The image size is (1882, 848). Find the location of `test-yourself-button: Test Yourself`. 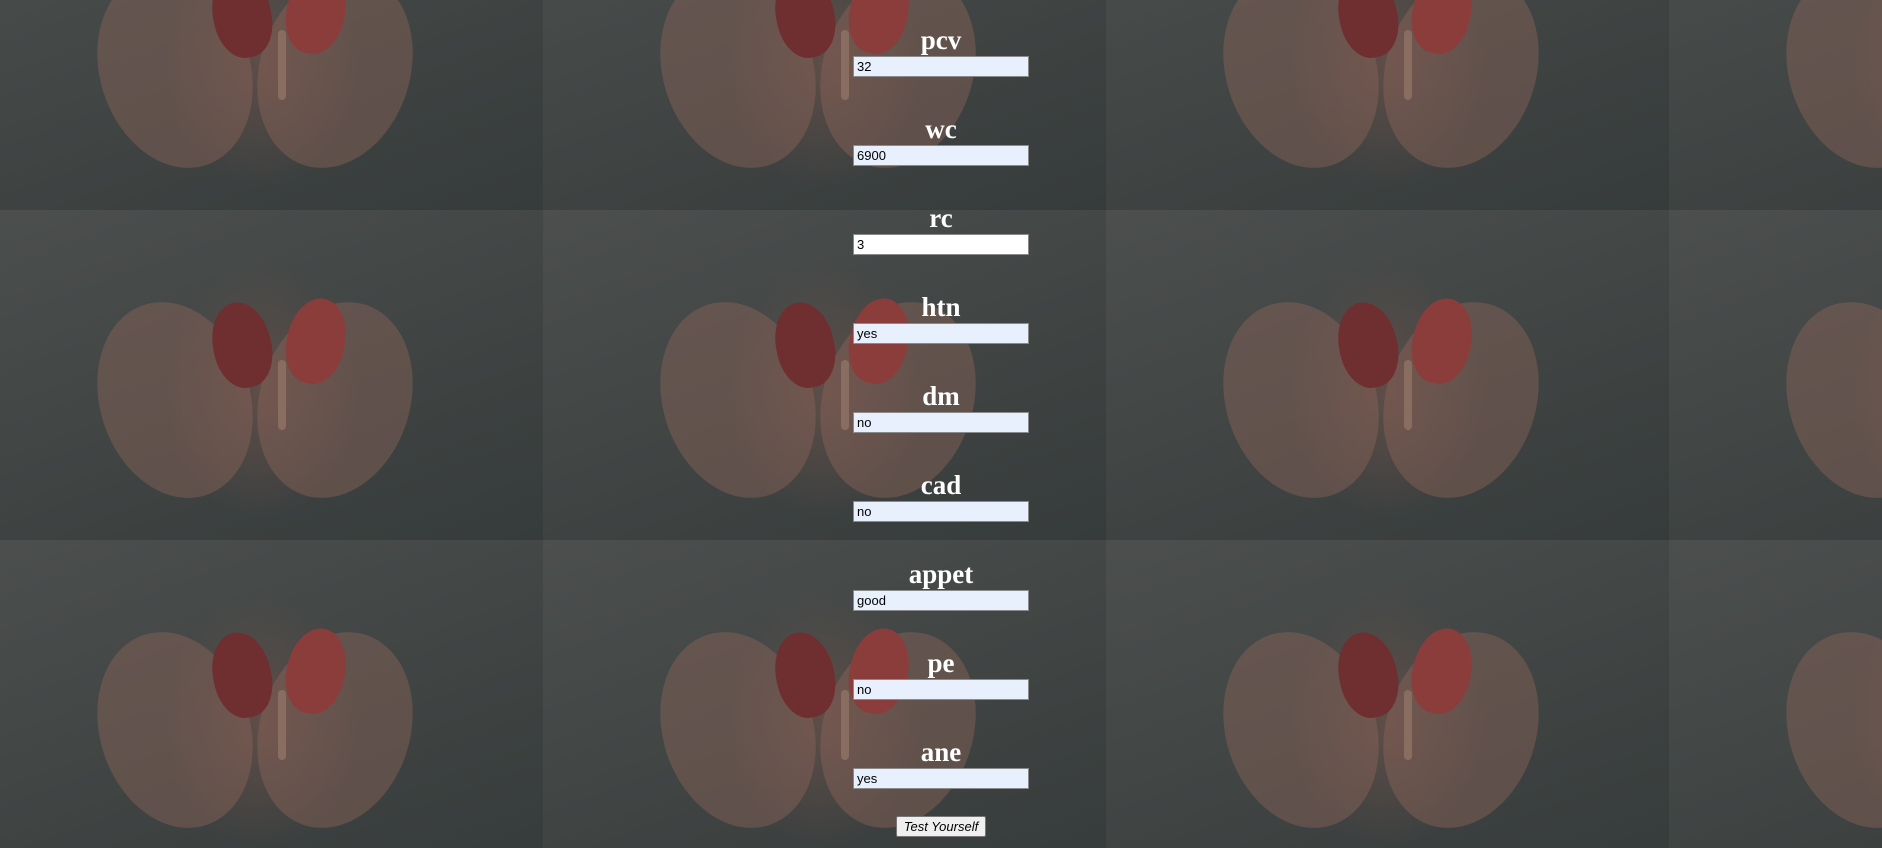

test-yourself-button: Test Yourself is located at coordinates (941, 826).